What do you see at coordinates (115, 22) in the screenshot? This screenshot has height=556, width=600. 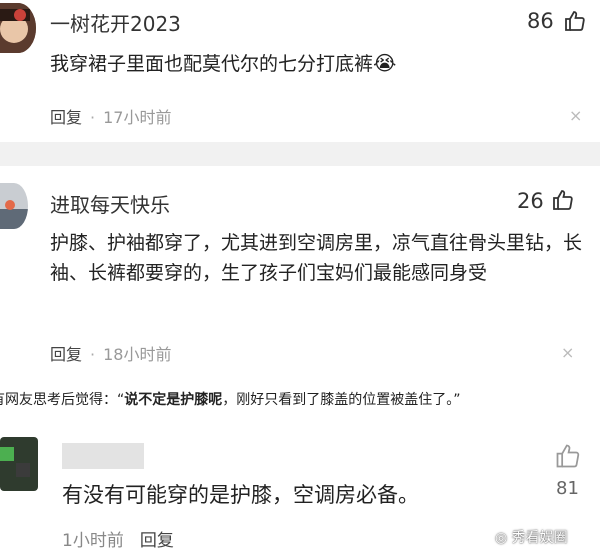 I see `comment-username: 一树花开2023` at bounding box center [115, 22].